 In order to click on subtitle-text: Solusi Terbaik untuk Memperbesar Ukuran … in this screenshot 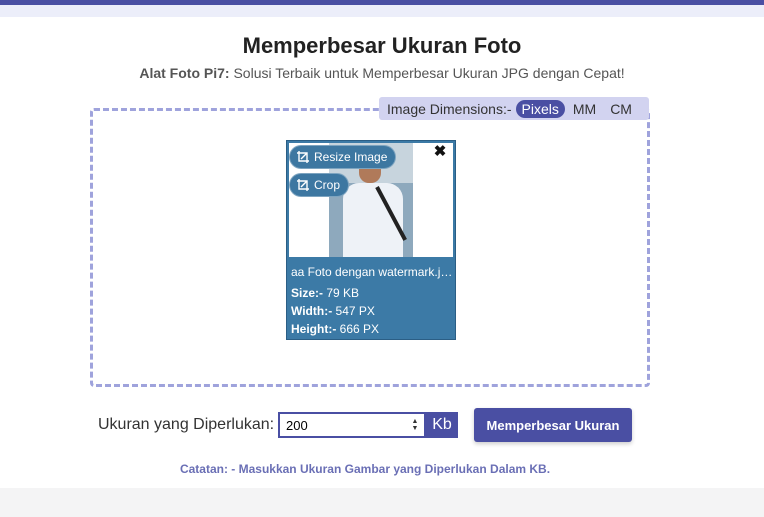, I will do `click(429, 73)`.